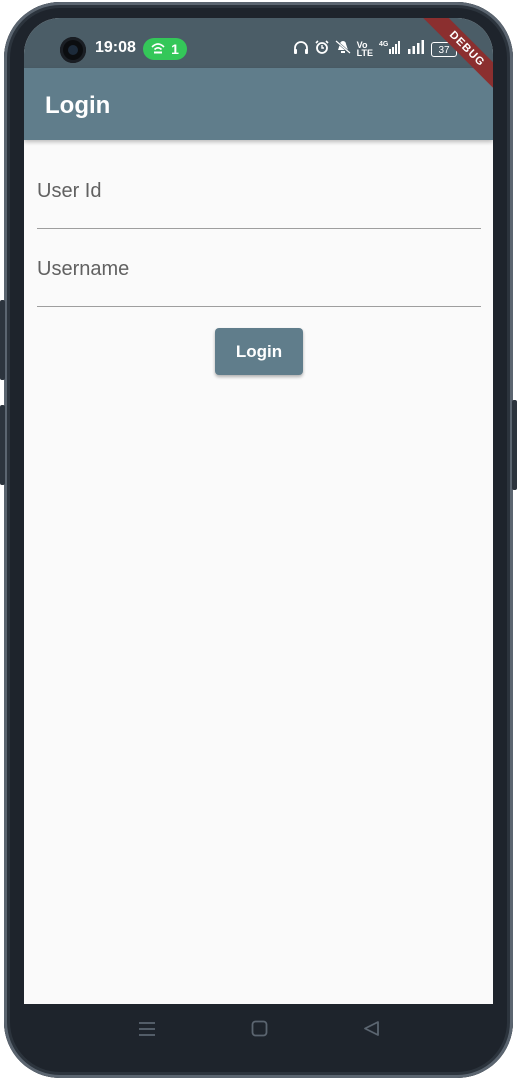 The image size is (517, 1080). I want to click on app-bar: Login, so click(258, 104).